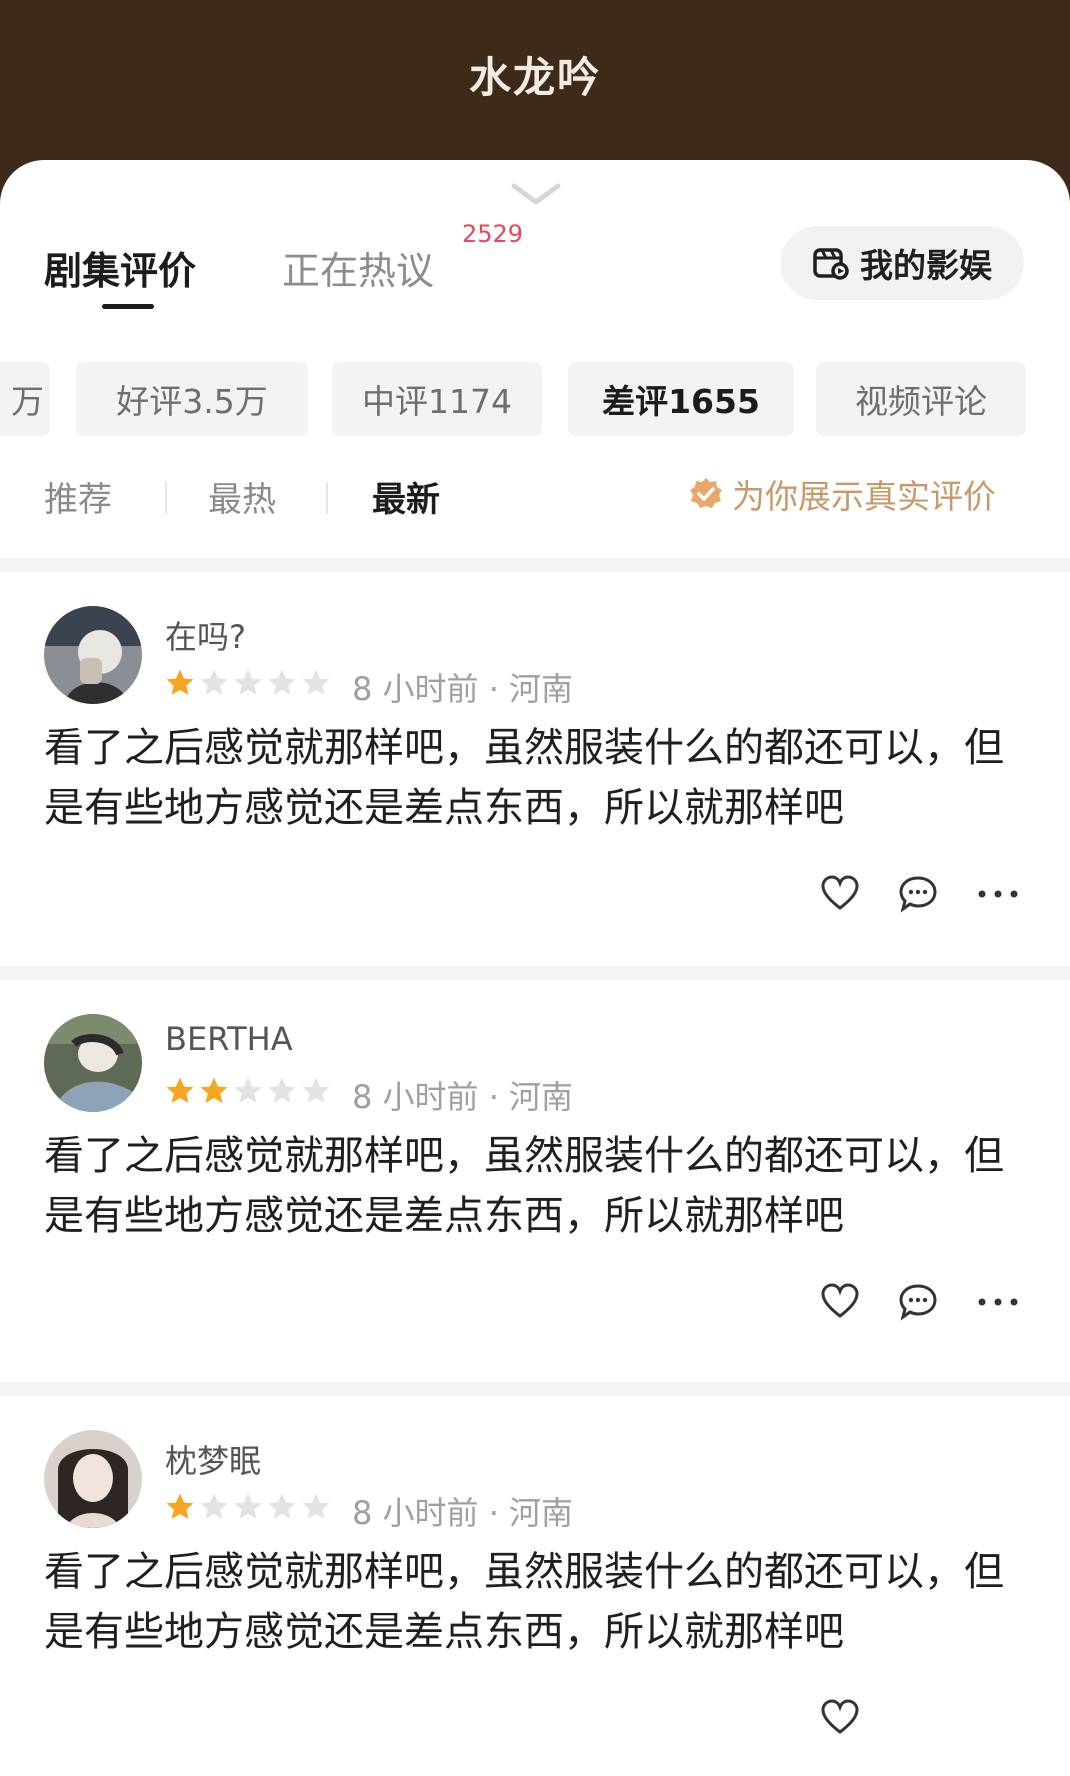 Image resolution: width=1070 pixels, height=1776 pixels. Describe the element at coordinates (25, 399) in the screenshot. I see `filter-chip-all: 万` at that location.